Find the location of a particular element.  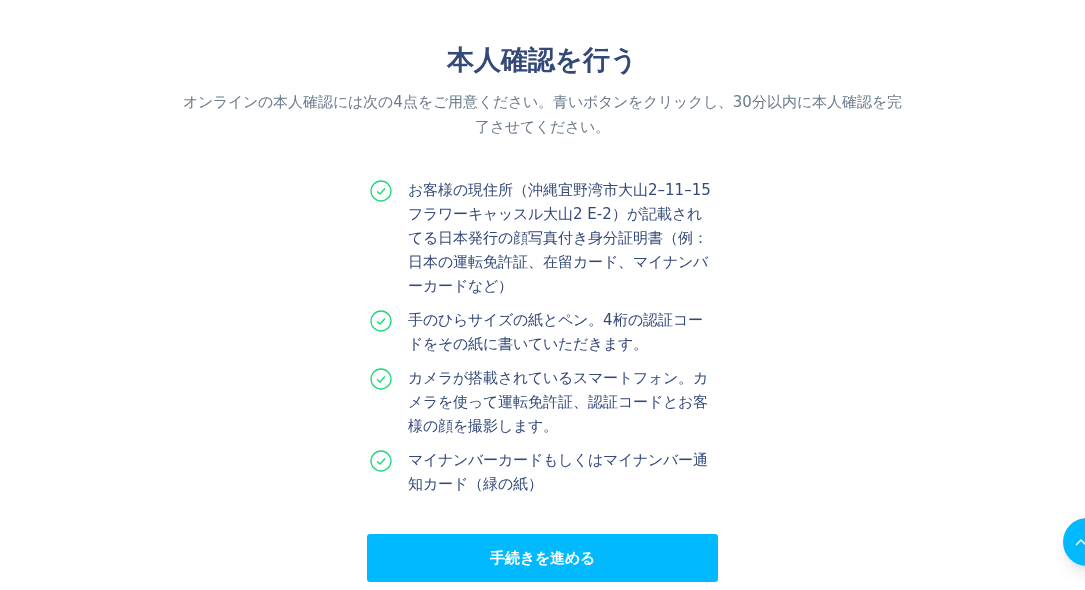

description: オンラインの本人確認には次の4点をご用意ください。青いボタンをクリックし、30分以内に本人確認を完了させてください。 is located at coordinates (542, 115).